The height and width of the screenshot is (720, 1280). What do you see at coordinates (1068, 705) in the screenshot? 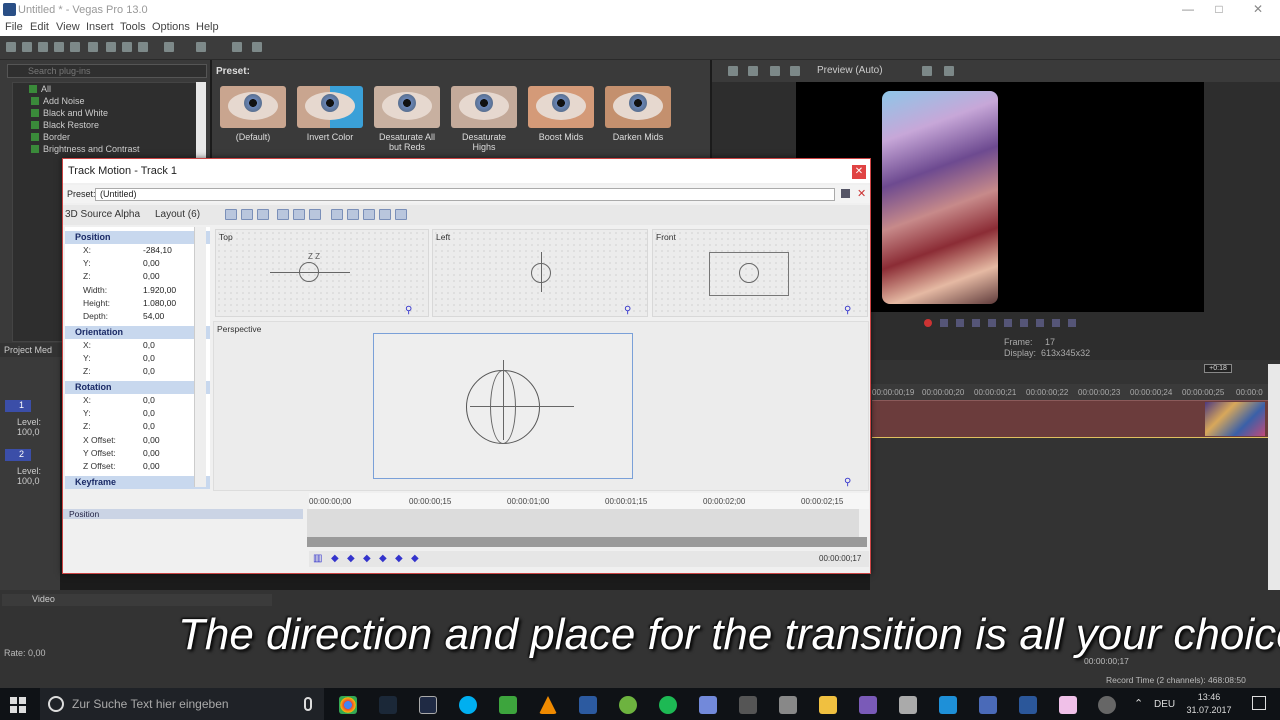
I see `pink-app-icon` at bounding box center [1068, 705].